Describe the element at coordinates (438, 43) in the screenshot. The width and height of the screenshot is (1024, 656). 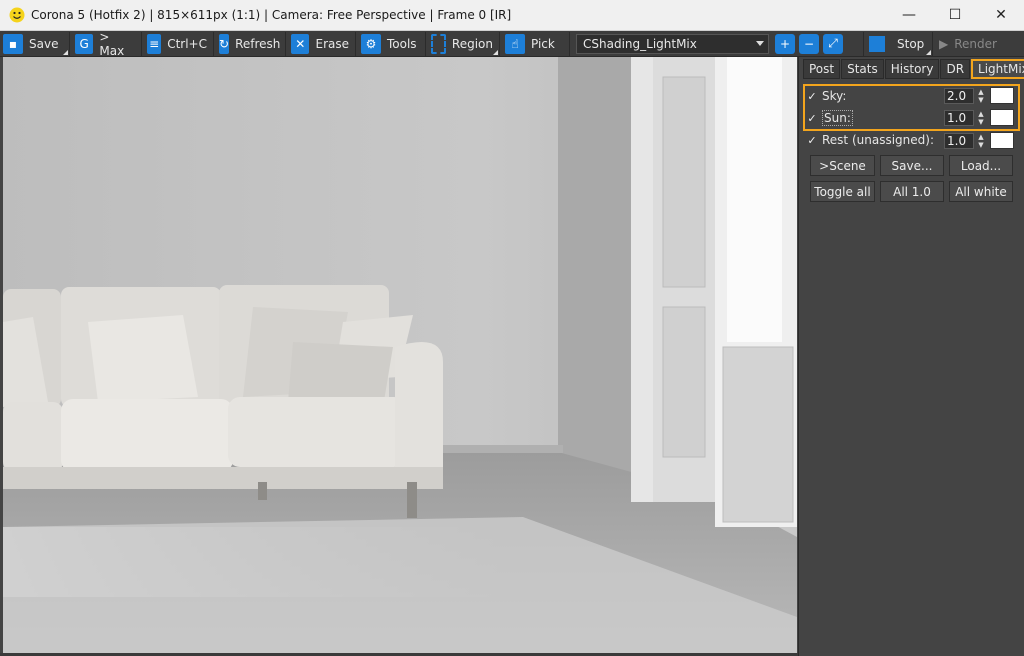
I see `region-select-icon` at that location.